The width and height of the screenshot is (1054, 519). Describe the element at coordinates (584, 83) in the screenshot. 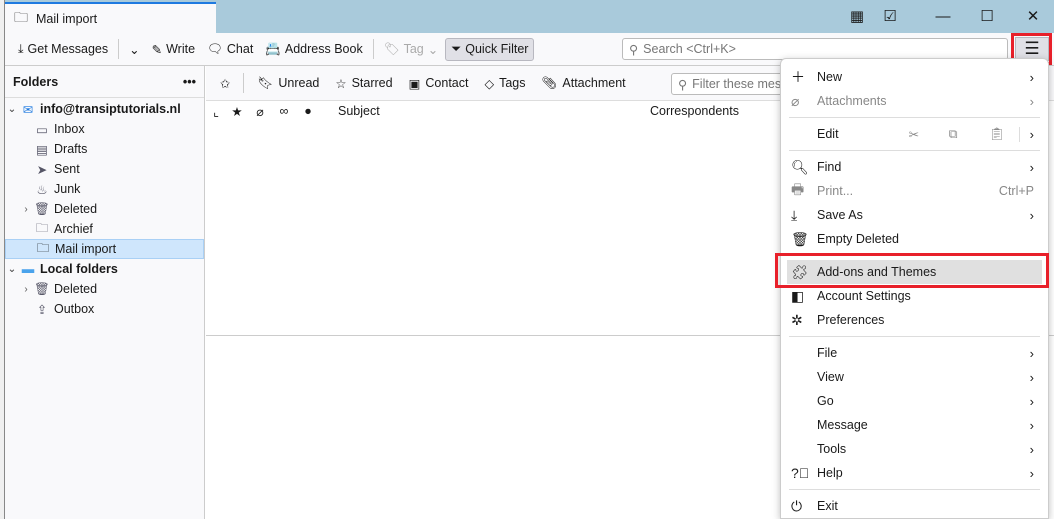

I see `attachment-filter-button: 📎︎ Attachment` at that location.